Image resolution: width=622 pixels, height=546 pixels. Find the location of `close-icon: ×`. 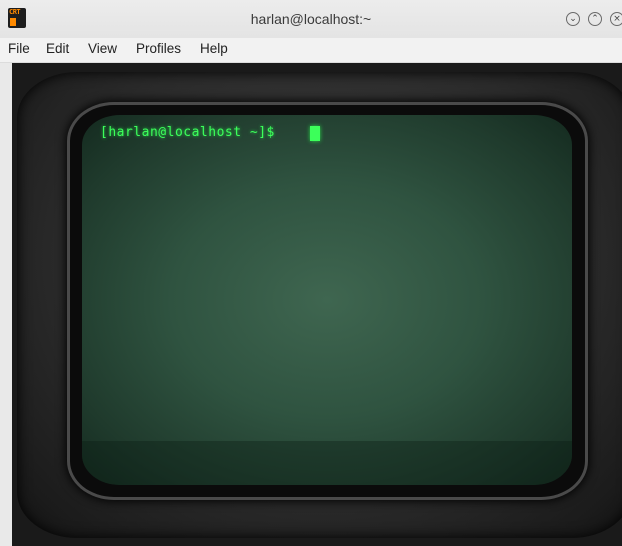

close-icon: × is located at coordinates (617, 19).